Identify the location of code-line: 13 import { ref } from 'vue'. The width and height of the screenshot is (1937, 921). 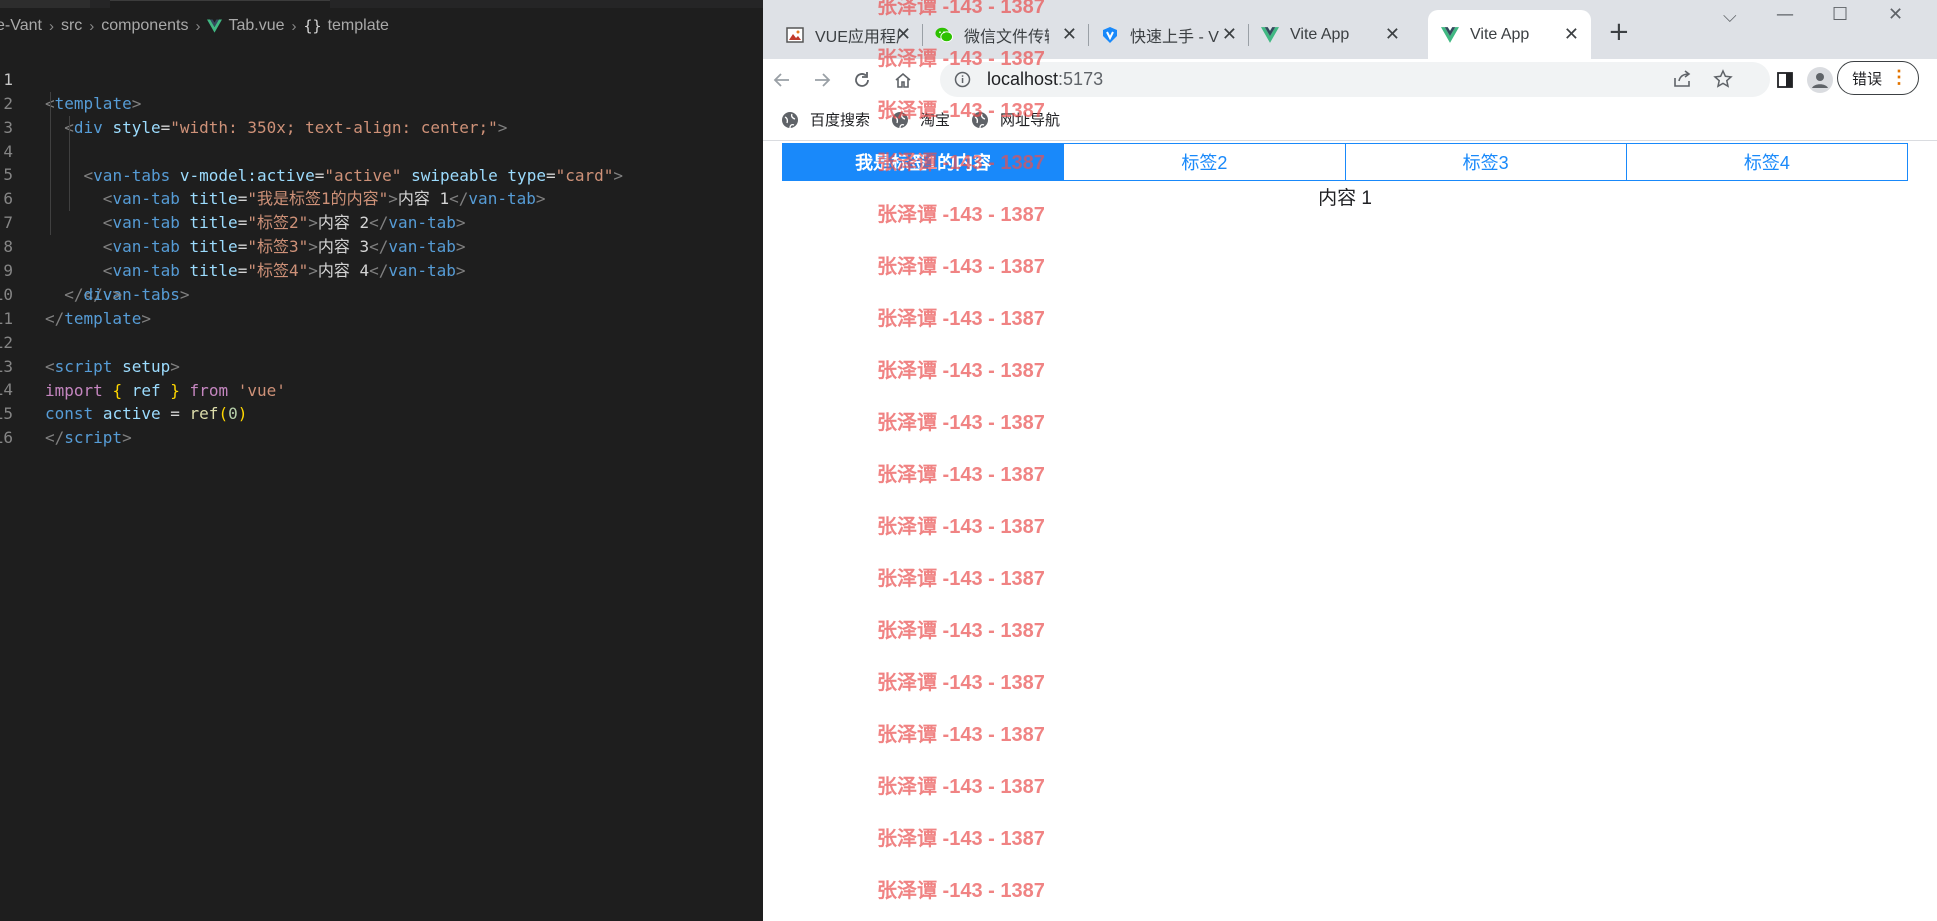
(381, 365).